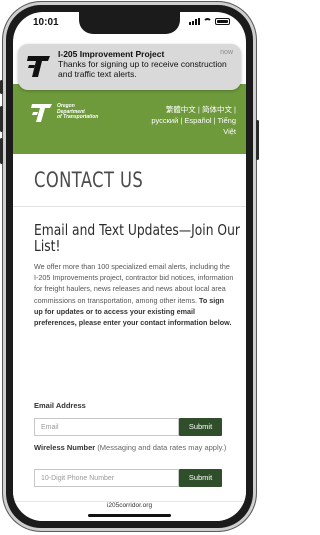 The width and height of the screenshot is (320, 535). What do you see at coordinates (129, 23) in the screenshot?
I see `camera-notch` at bounding box center [129, 23].